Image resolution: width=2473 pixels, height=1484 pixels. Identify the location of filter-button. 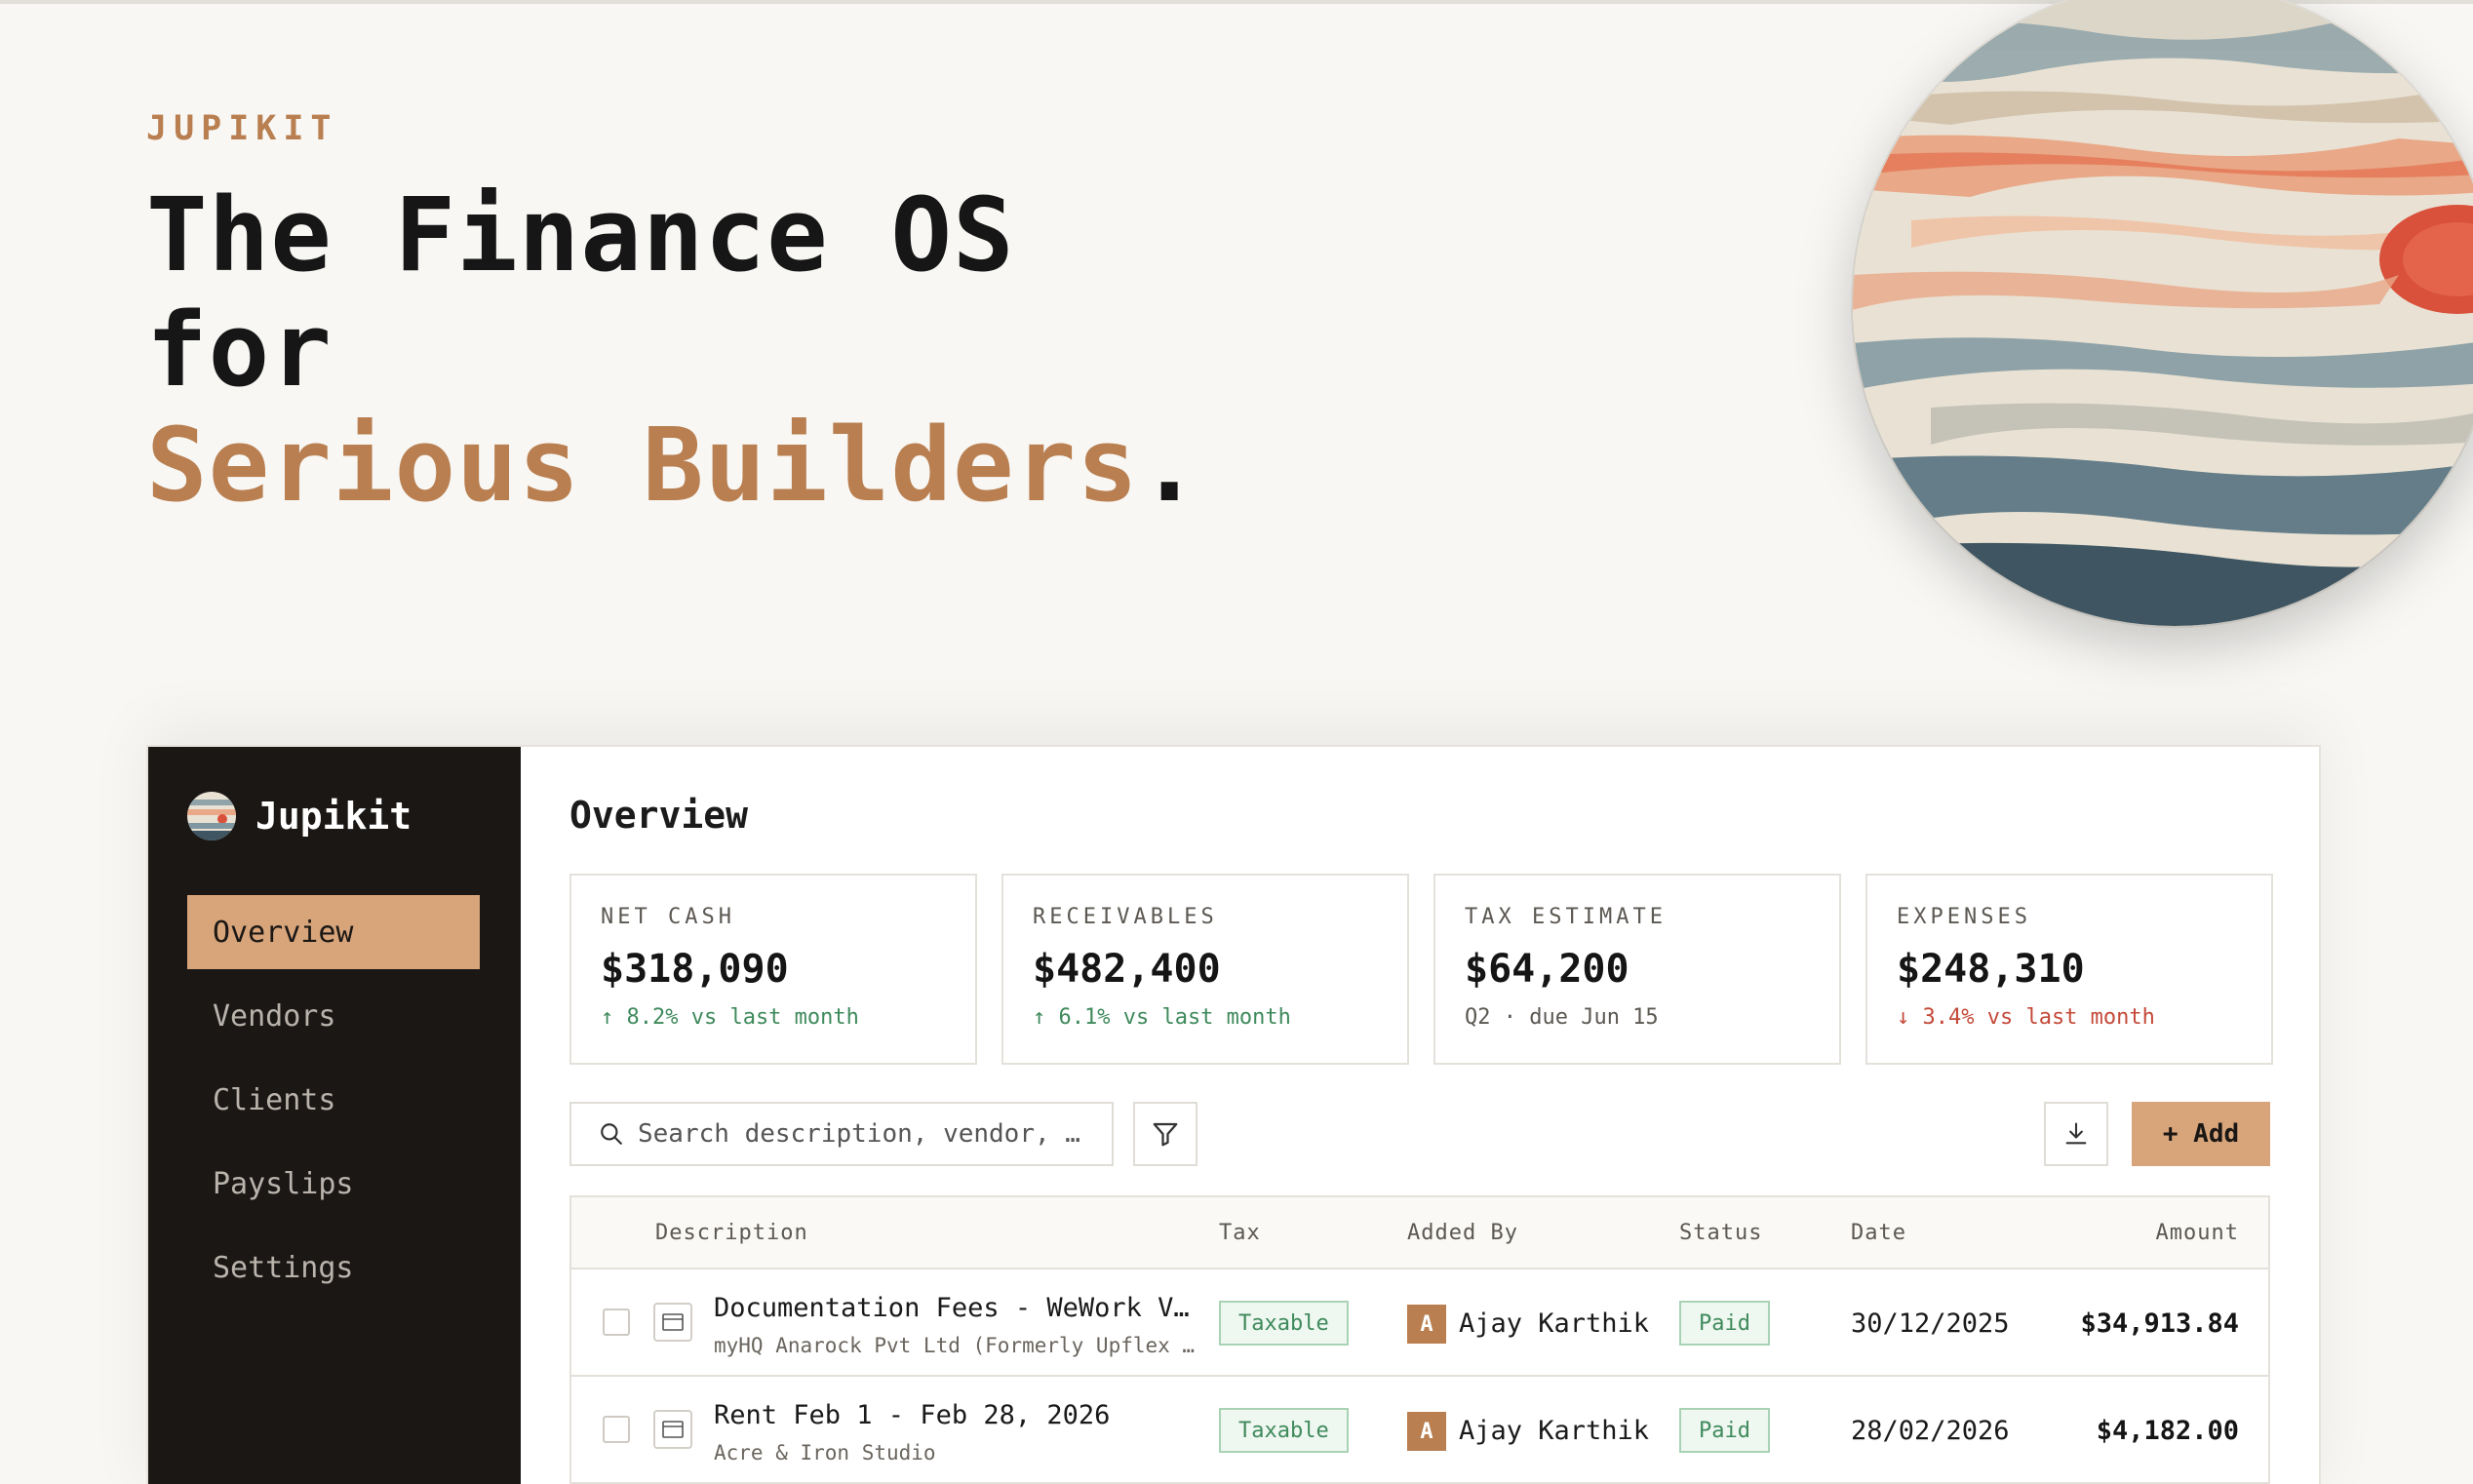
(1165, 1134).